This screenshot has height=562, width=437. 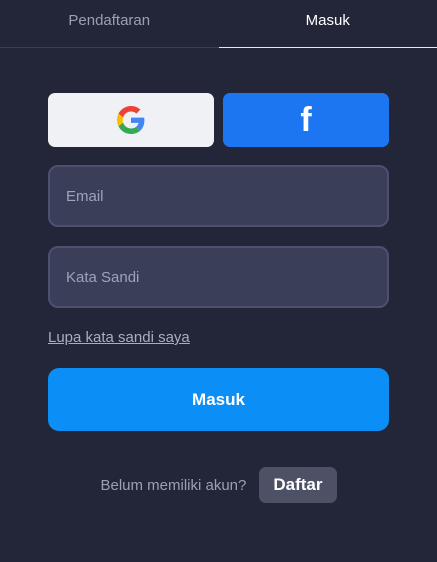 I want to click on social-login-row: f, so click(x=218, y=120).